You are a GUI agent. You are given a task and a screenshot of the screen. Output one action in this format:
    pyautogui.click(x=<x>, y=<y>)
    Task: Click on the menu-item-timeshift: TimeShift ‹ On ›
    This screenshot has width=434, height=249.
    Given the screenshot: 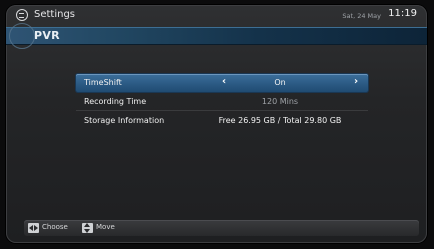 What is the action you would take?
    pyautogui.click(x=222, y=83)
    